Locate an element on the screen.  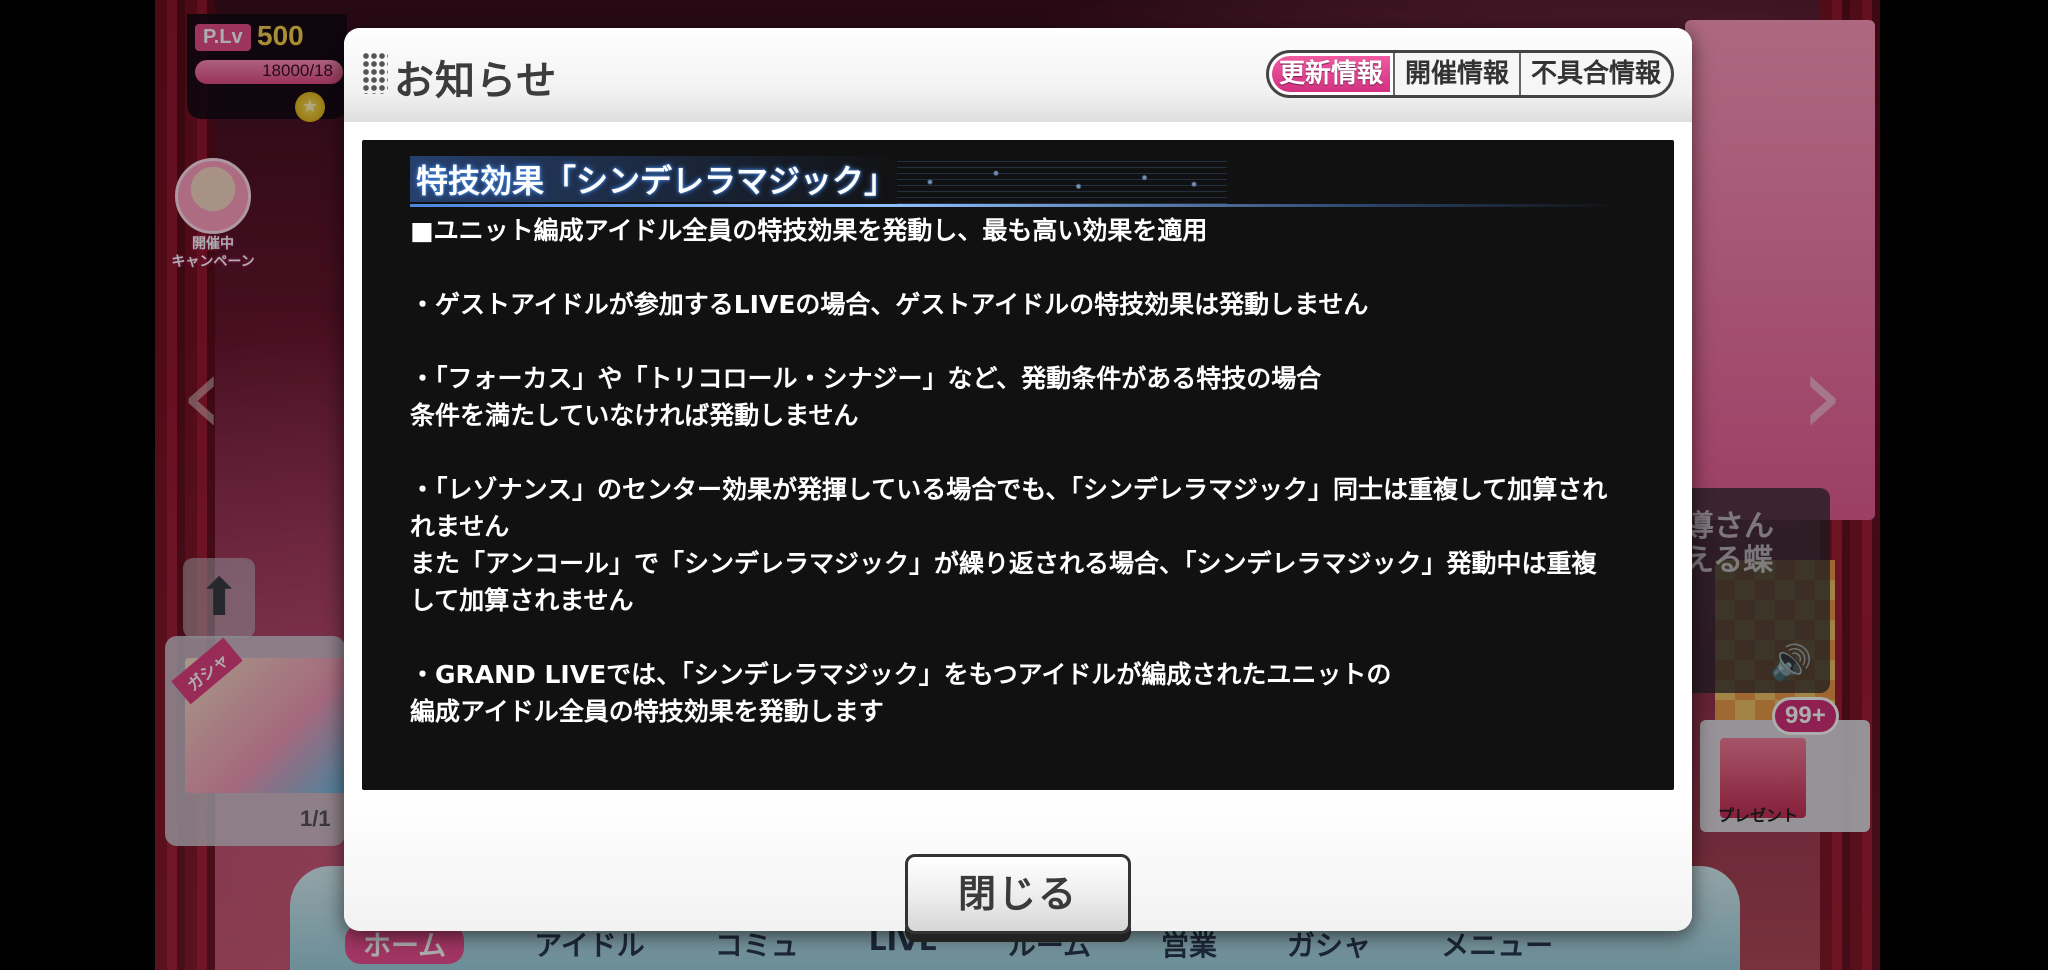
dialog-footer: 閉じる is located at coordinates (1018, 866).